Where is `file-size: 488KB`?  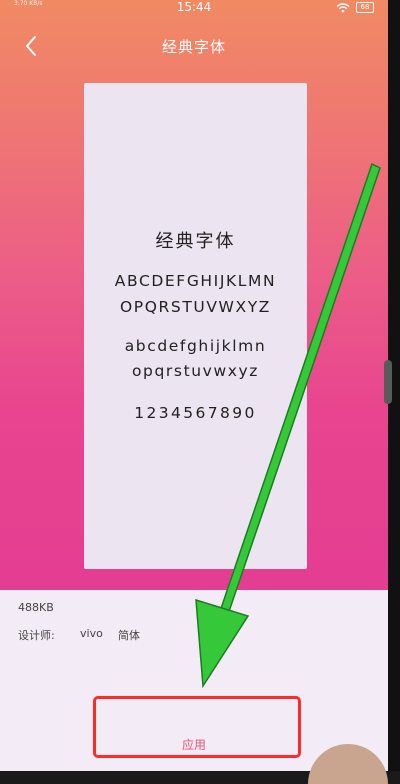 file-size: 488KB is located at coordinates (36, 607).